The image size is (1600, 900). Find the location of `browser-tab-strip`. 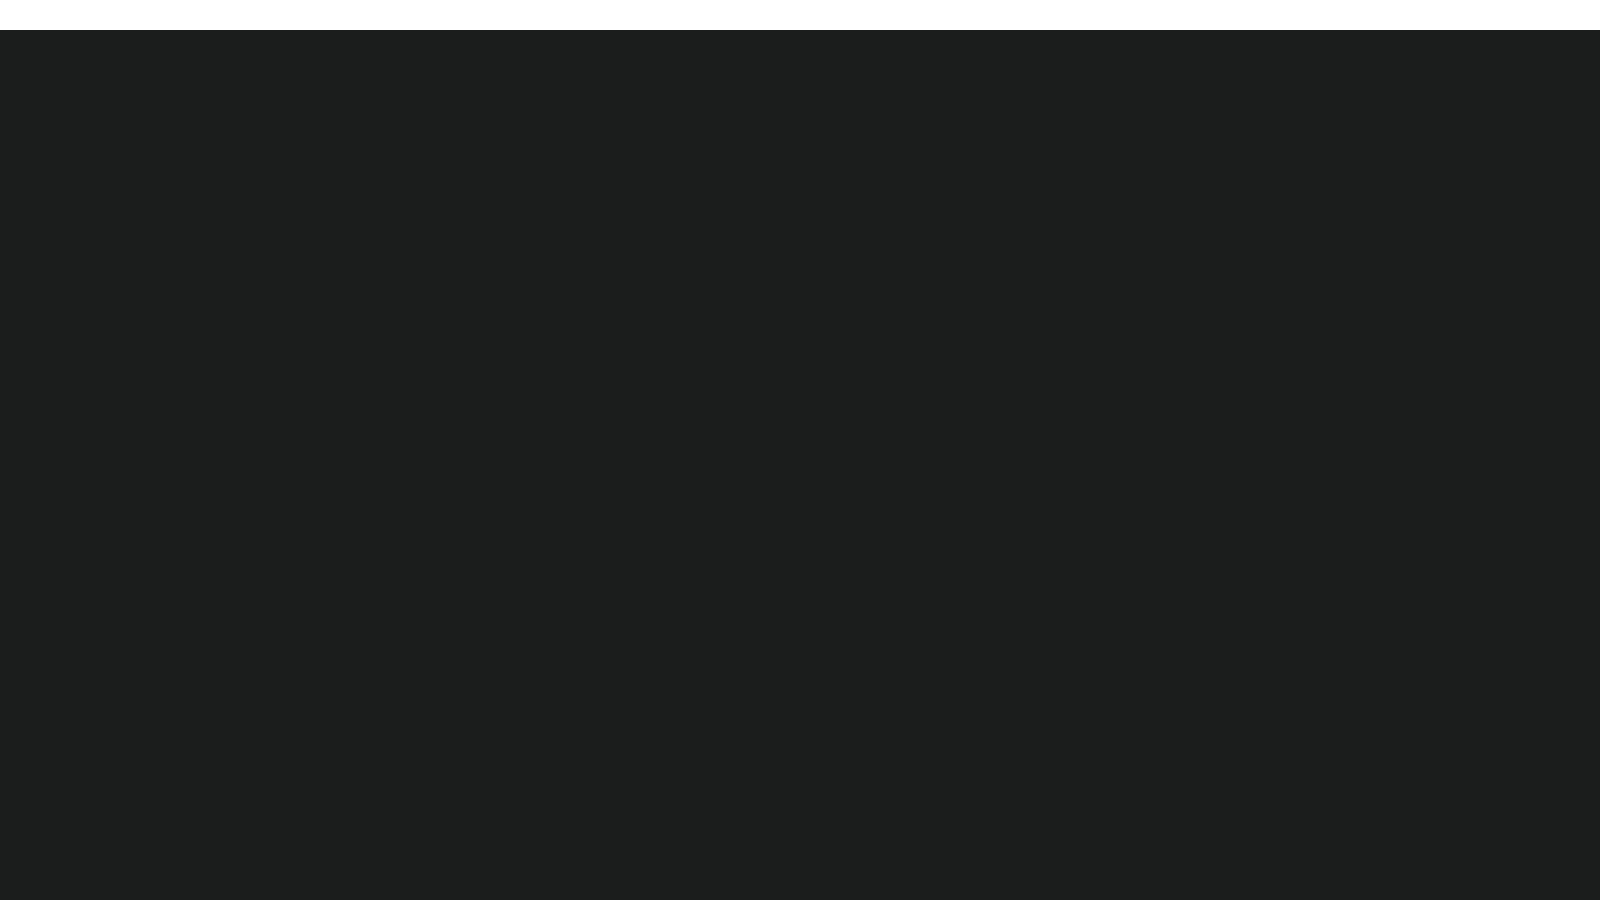

browser-tab-strip is located at coordinates (800, 15).